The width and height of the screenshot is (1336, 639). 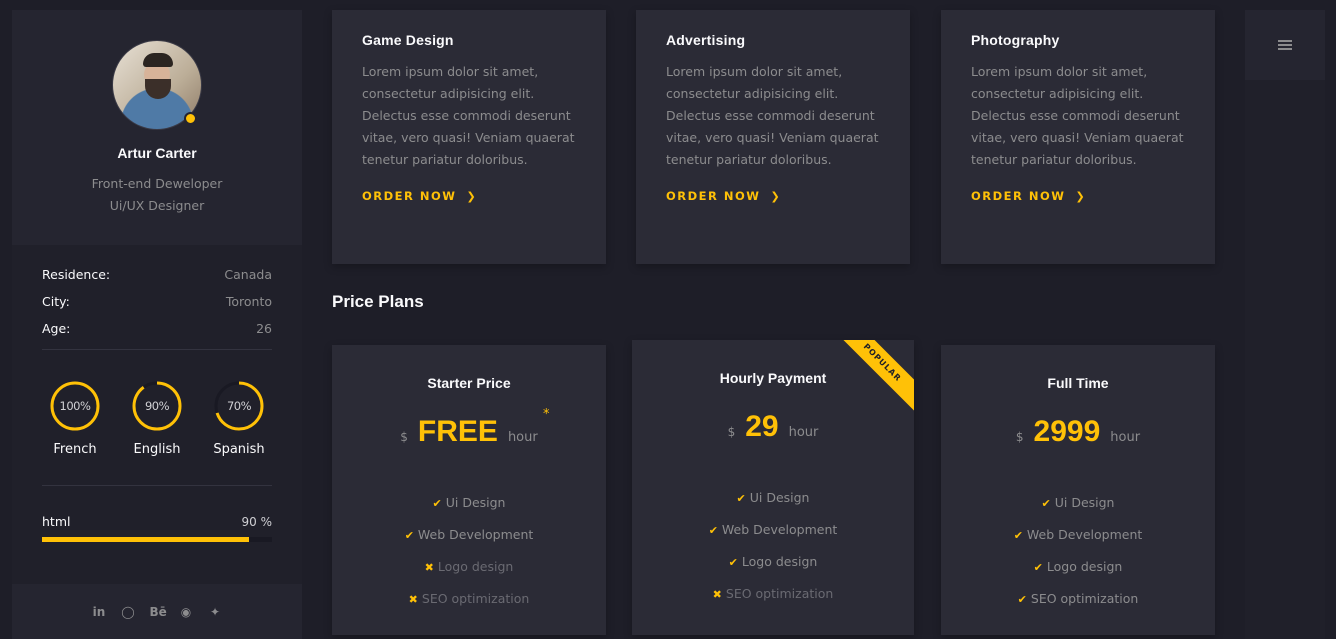 What do you see at coordinates (128, 612) in the screenshot?
I see `dribbble-icon: ◯` at bounding box center [128, 612].